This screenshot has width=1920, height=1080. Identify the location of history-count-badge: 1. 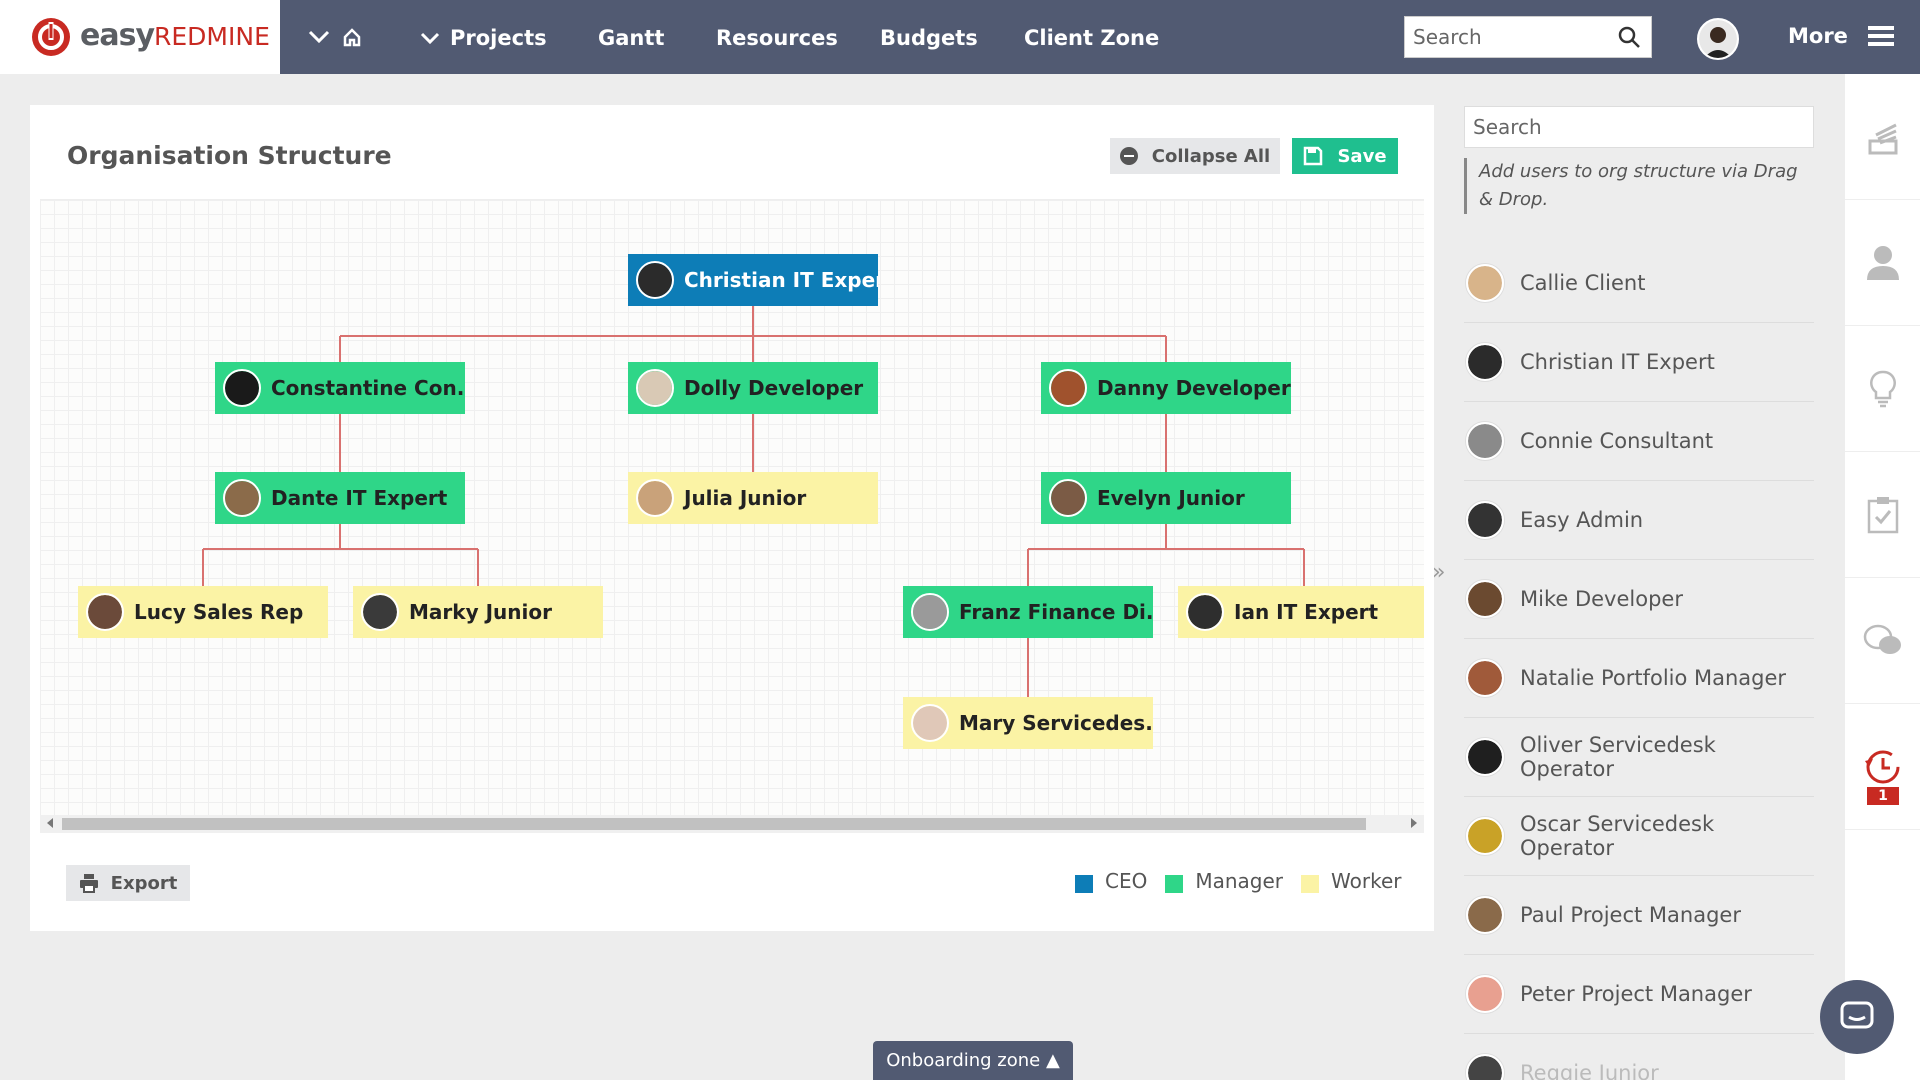
(1883, 796).